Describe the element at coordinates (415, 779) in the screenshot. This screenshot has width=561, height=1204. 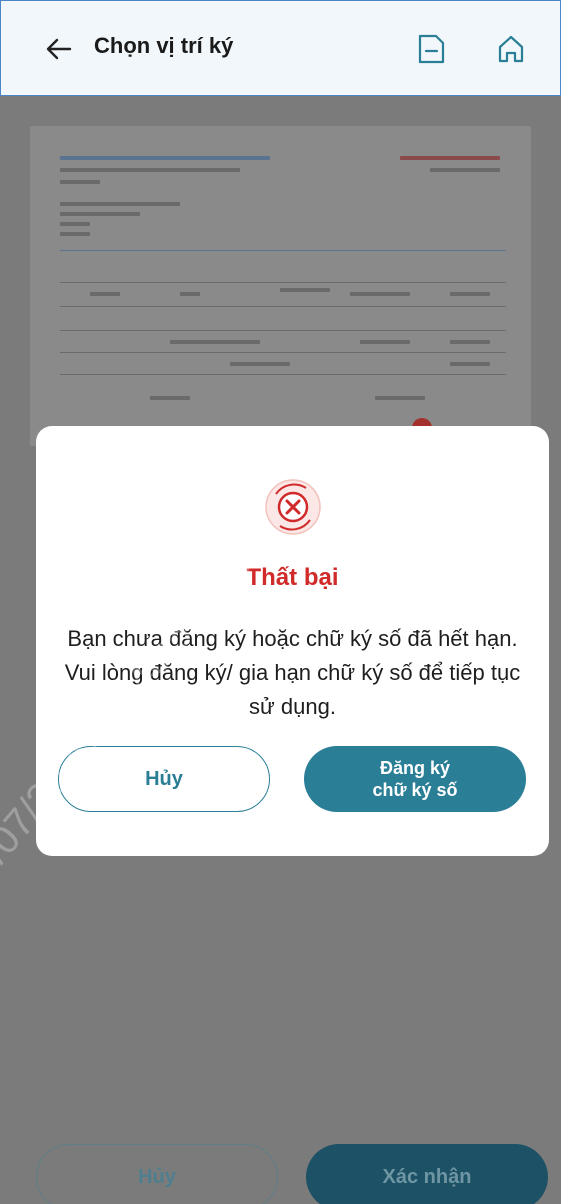
I see `register-signature-button: Đăng ký chữ ký số` at that location.